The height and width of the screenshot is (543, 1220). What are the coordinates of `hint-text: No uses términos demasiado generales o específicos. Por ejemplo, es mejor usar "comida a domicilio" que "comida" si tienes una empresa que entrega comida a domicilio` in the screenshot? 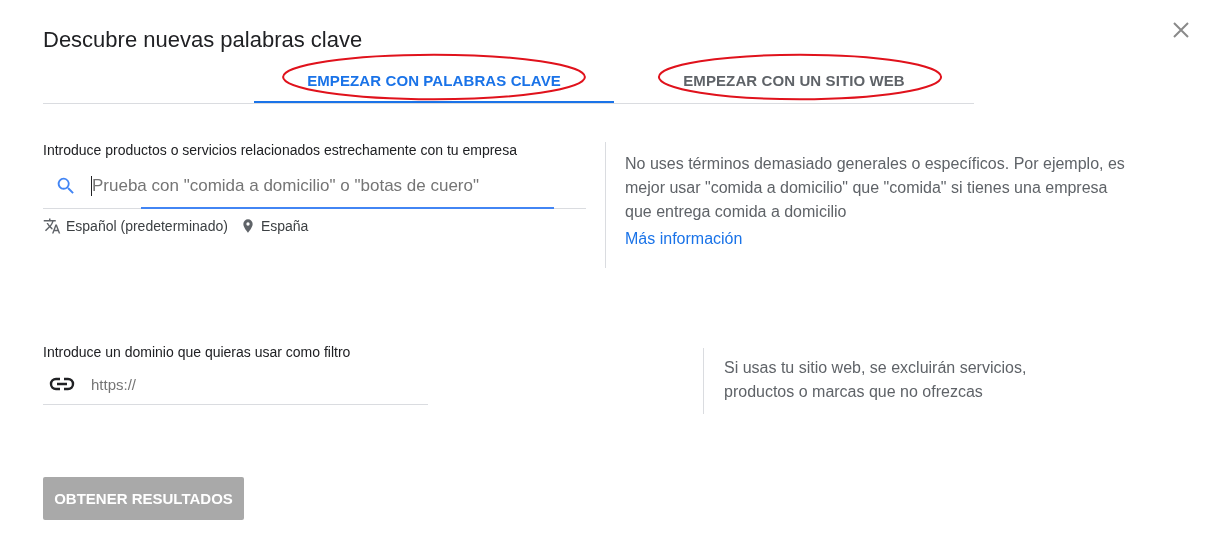 It's located at (875, 188).